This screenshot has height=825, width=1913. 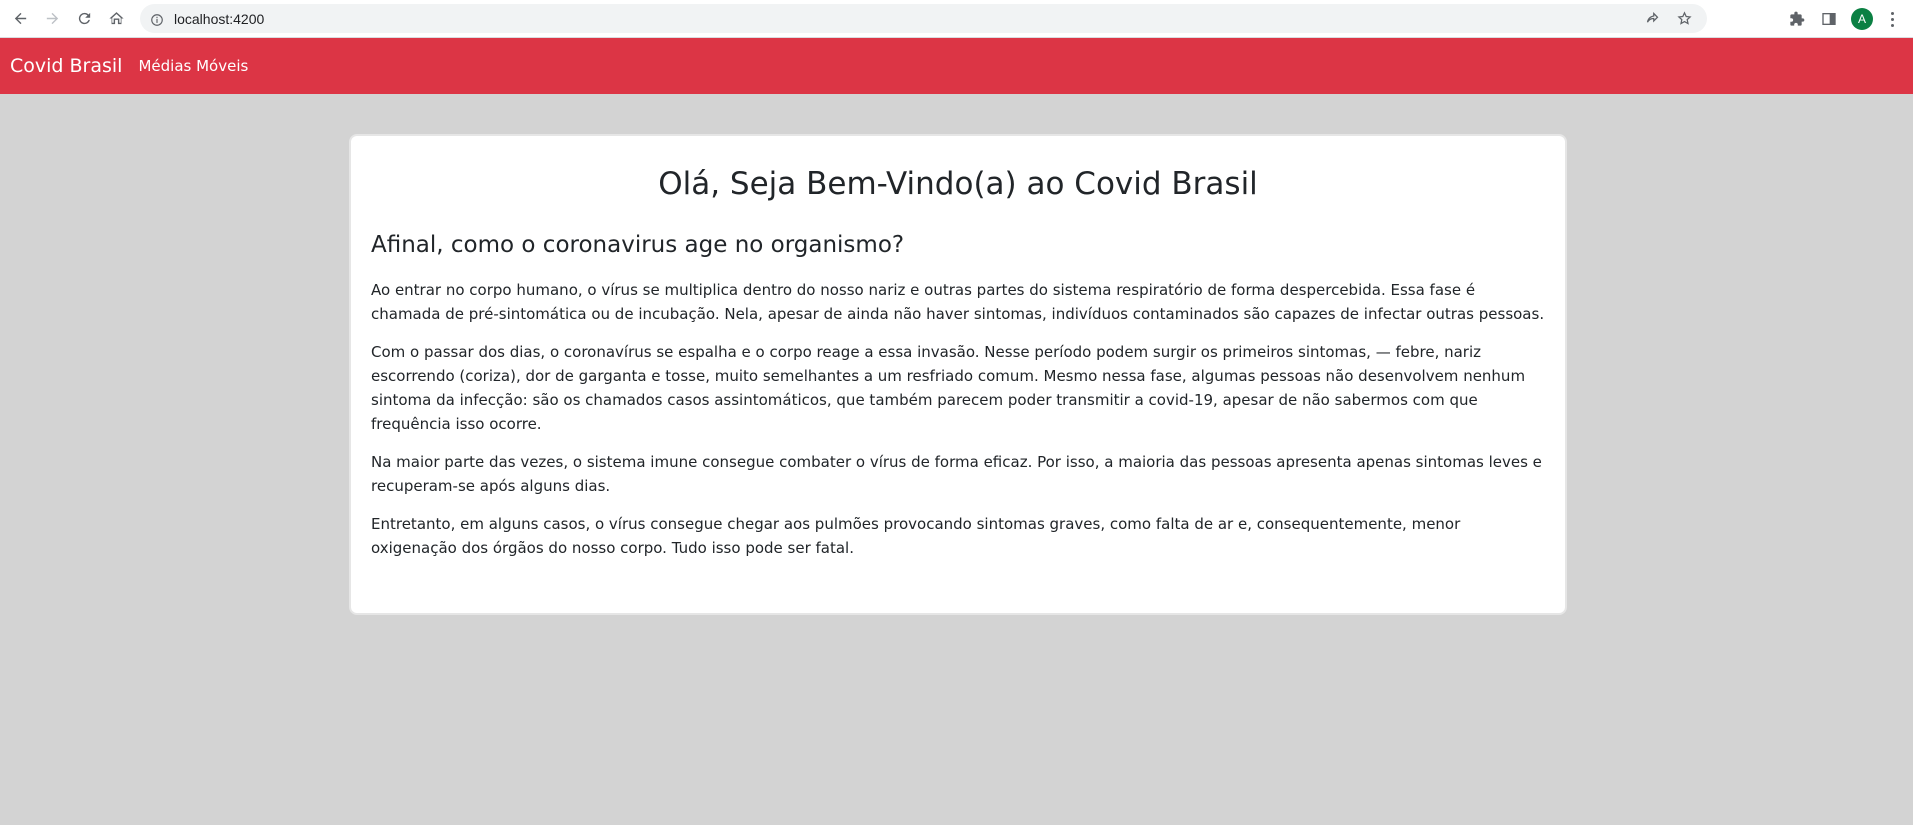 What do you see at coordinates (1684, 18) in the screenshot?
I see `bookmark-star-icon` at bounding box center [1684, 18].